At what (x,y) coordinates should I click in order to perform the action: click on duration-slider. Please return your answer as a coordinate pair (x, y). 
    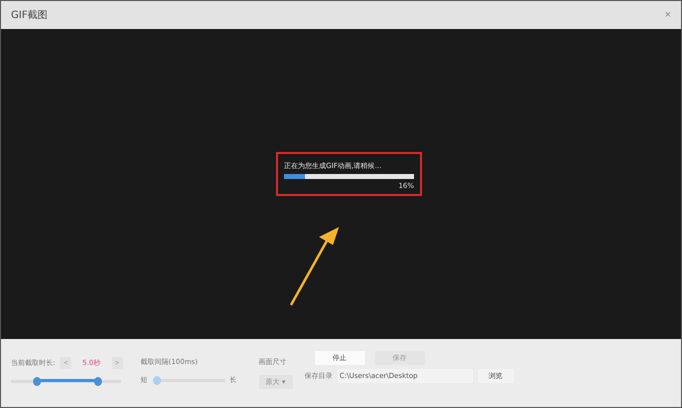
    Looking at the image, I should click on (66, 381).